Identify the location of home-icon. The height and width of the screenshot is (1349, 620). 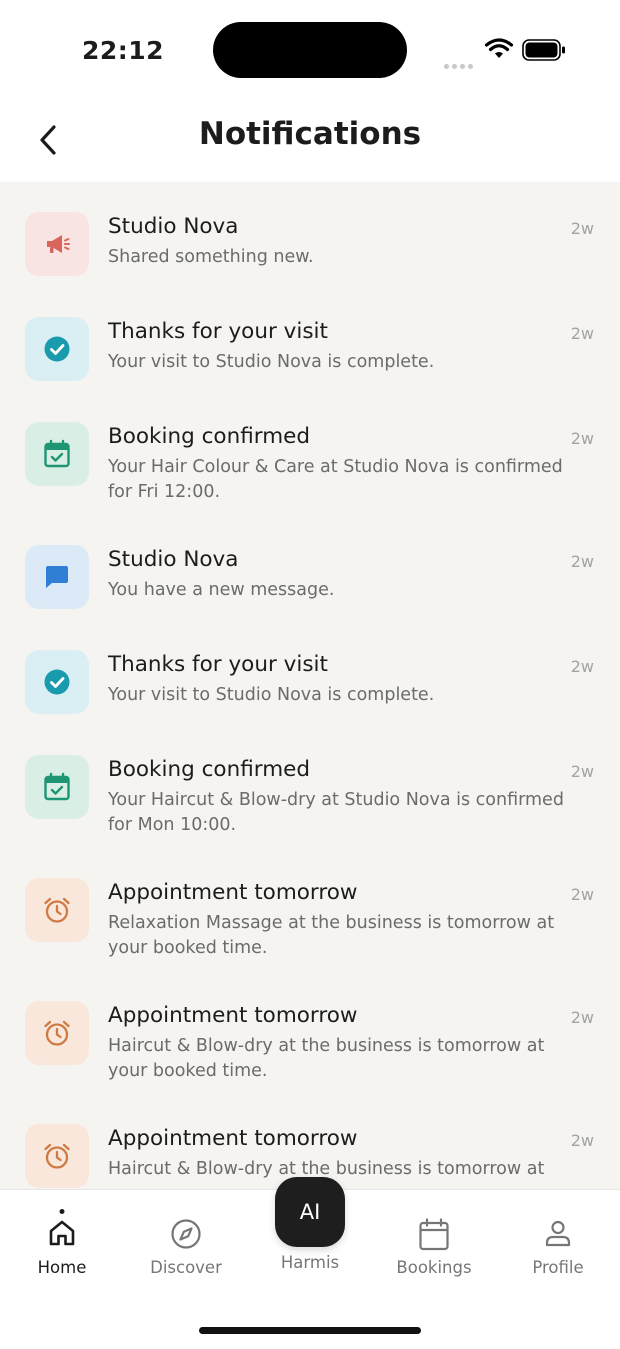
(62, 1233).